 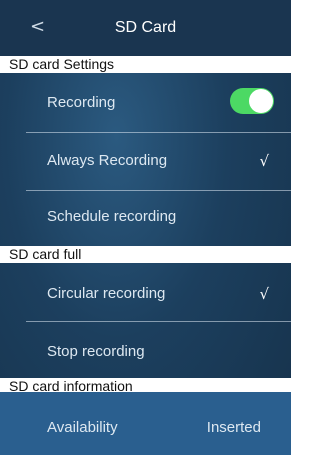 What do you see at coordinates (96, 351) in the screenshot?
I see `stop-recording-label: Stop recording` at bounding box center [96, 351].